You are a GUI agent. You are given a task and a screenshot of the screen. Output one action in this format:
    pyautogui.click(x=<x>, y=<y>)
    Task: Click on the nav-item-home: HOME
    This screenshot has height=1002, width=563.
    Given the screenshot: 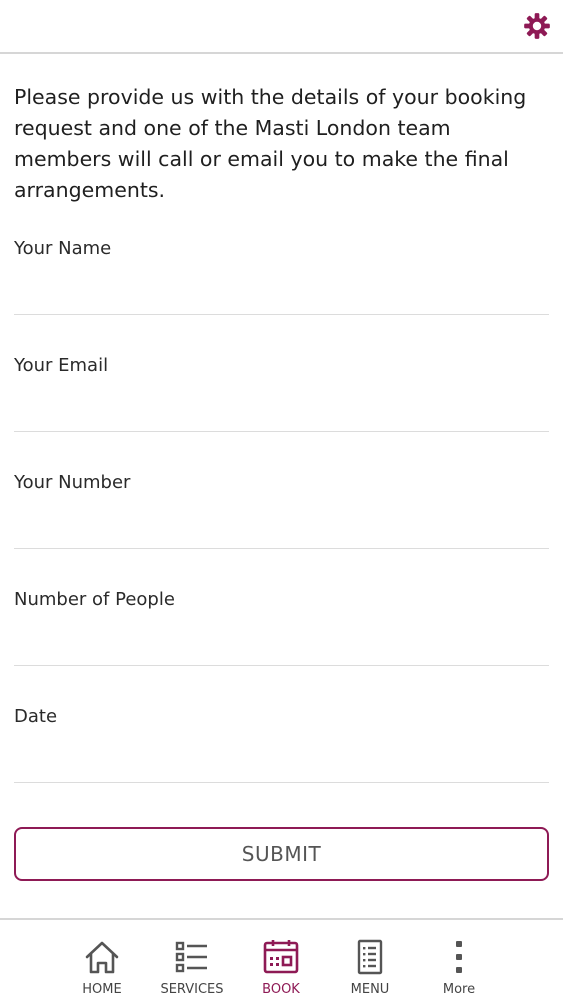 What is the action you would take?
    pyautogui.click(x=102, y=968)
    